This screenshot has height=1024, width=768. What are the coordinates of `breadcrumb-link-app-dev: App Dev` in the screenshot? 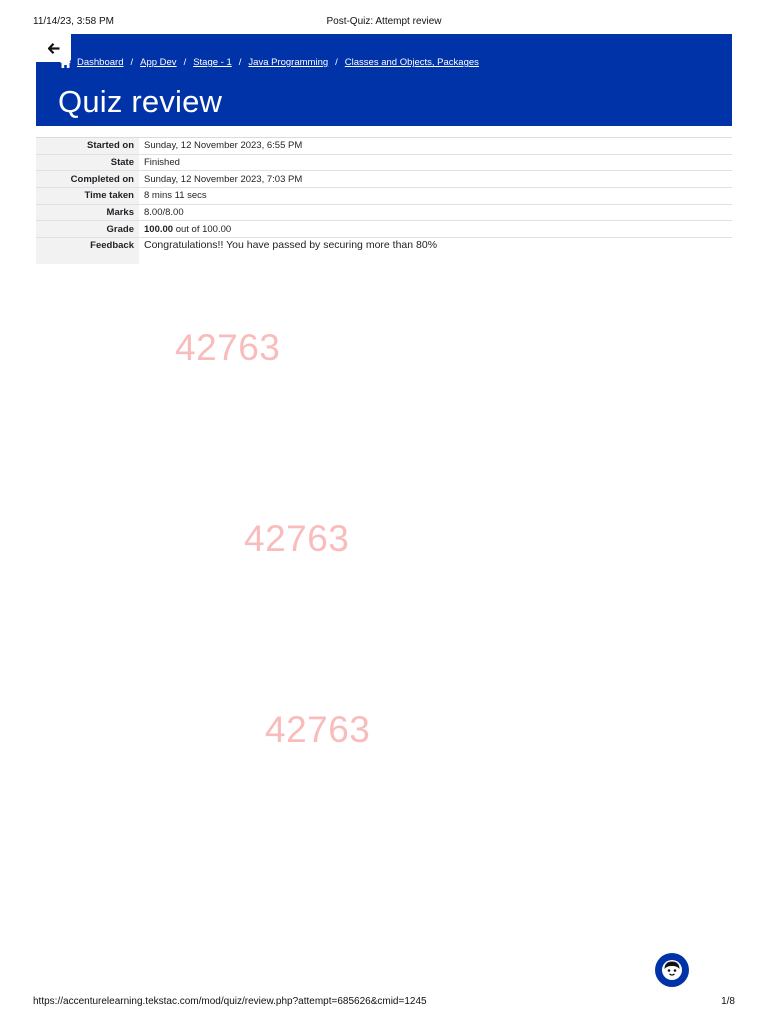 It's located at (158, 62).